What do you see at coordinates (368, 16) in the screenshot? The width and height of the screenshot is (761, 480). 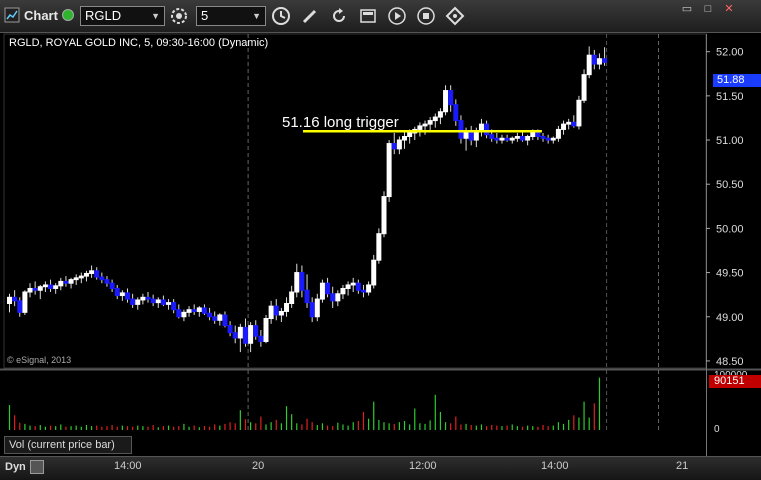 I see `calculator-icon` at bounding box center [368, 16].